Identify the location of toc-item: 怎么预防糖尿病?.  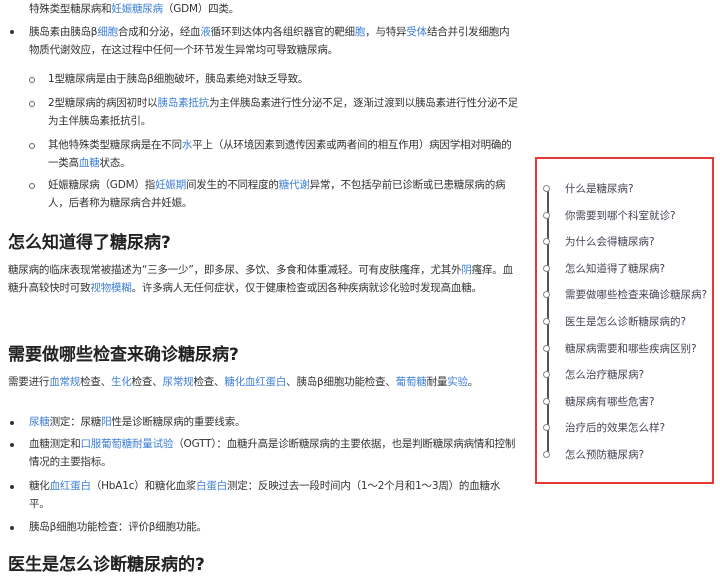
(624, 456).